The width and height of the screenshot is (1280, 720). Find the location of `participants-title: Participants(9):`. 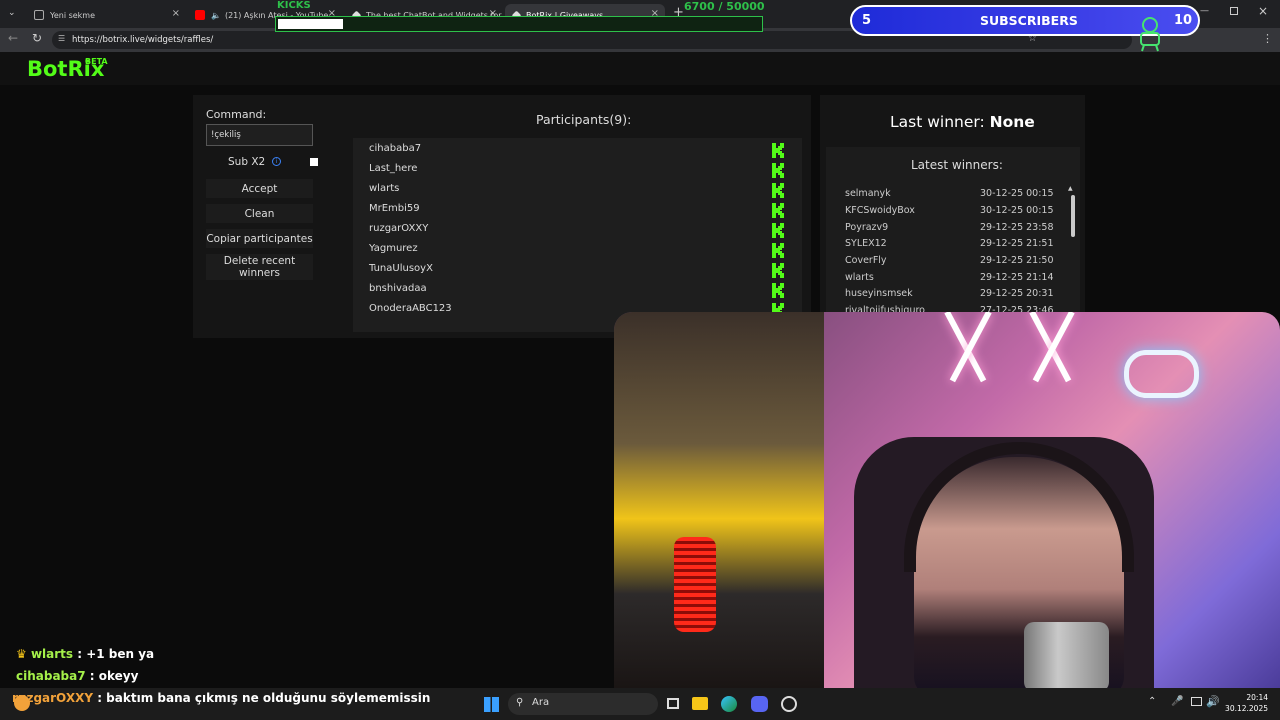

participants-title: Participants(9): is located at coordinates (584, 119).